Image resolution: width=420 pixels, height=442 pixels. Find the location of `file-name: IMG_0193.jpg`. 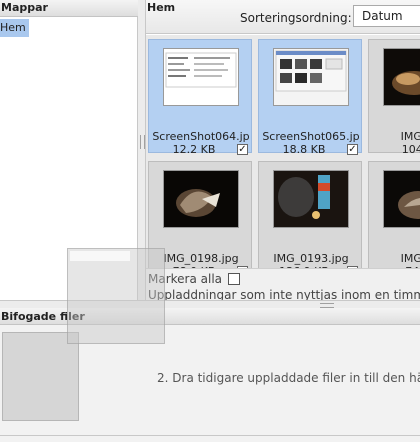

file-name: IMG_0193.jpg is located at coordinates (311, 258).